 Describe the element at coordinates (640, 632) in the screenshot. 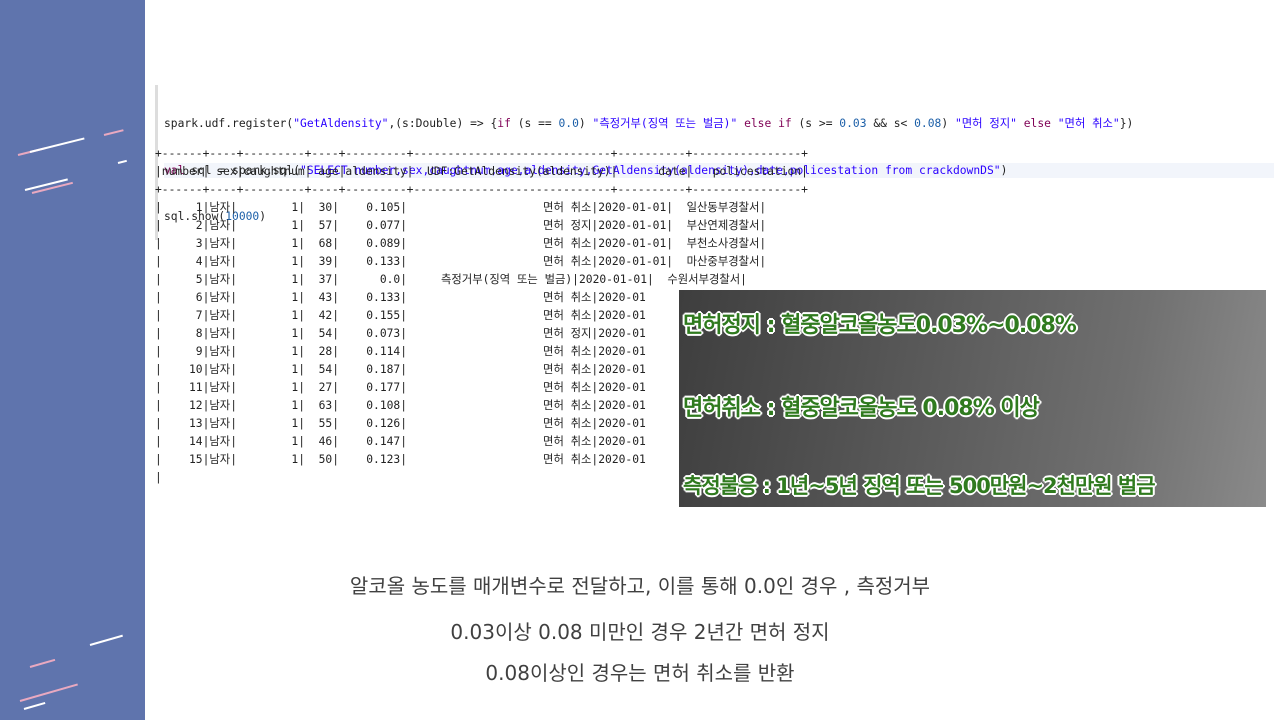

I see `caption-line-2: 0.03이상 0.08 미만인 경우 2년간 면허 정지` at that location.